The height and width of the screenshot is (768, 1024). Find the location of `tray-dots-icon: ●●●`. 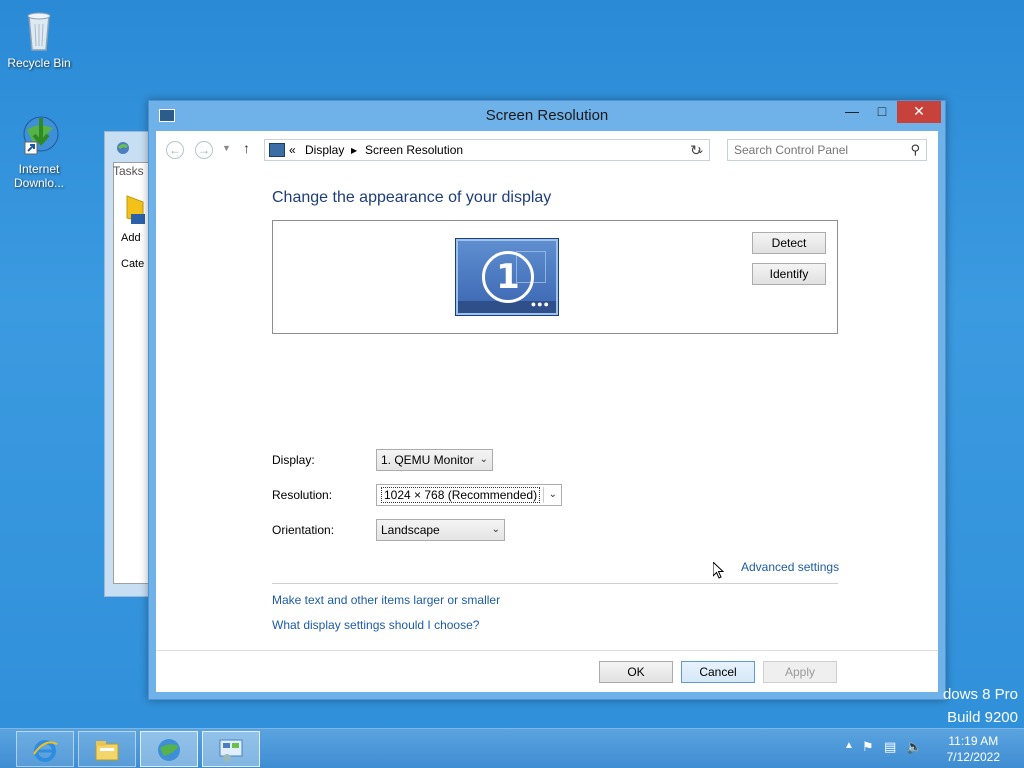

tray-dots-icon: ●●● is located at coordinates (540, 304).